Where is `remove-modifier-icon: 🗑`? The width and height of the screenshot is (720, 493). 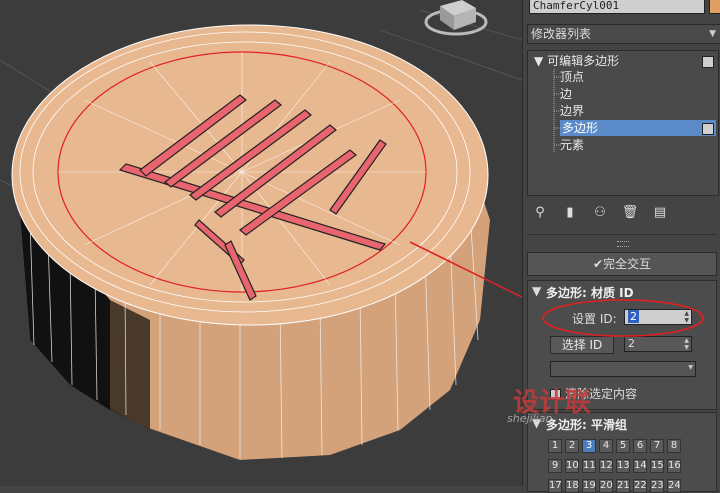
remove-modifier-icon: 🗑 is located at coordinates (630, 212).